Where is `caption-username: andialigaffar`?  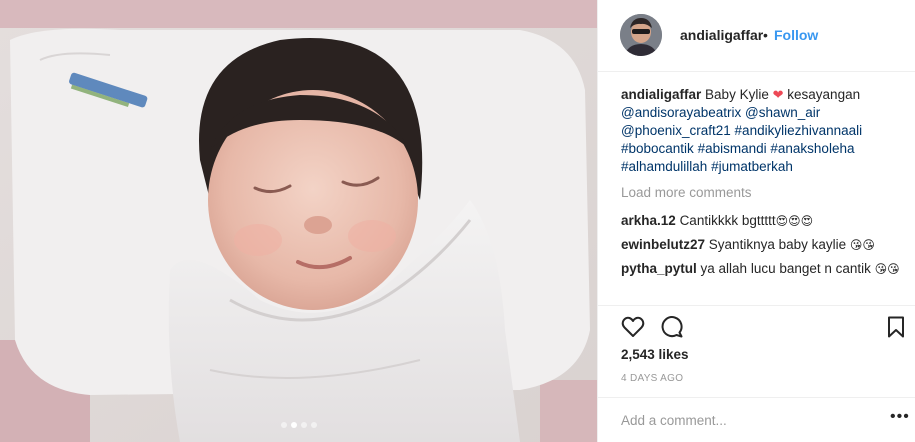 caption-username: andialigaffar is located at coordinates (661, 94).